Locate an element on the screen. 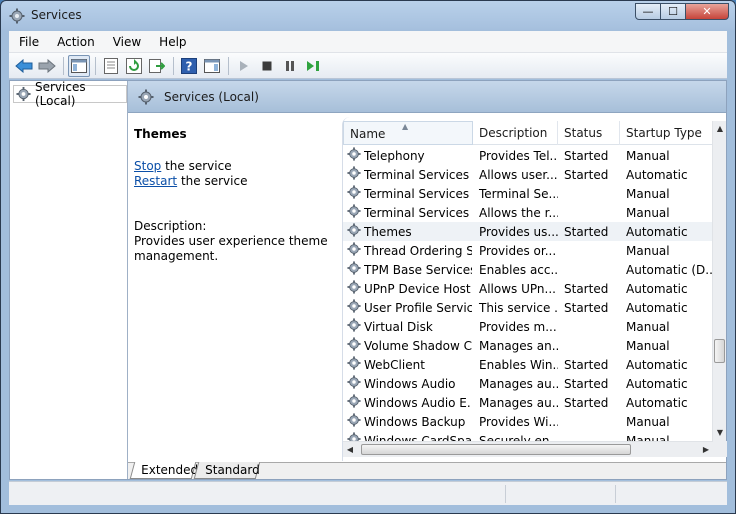 This screenshot has height=514, width=736. properties-icon is located at coordinates (111, 65).